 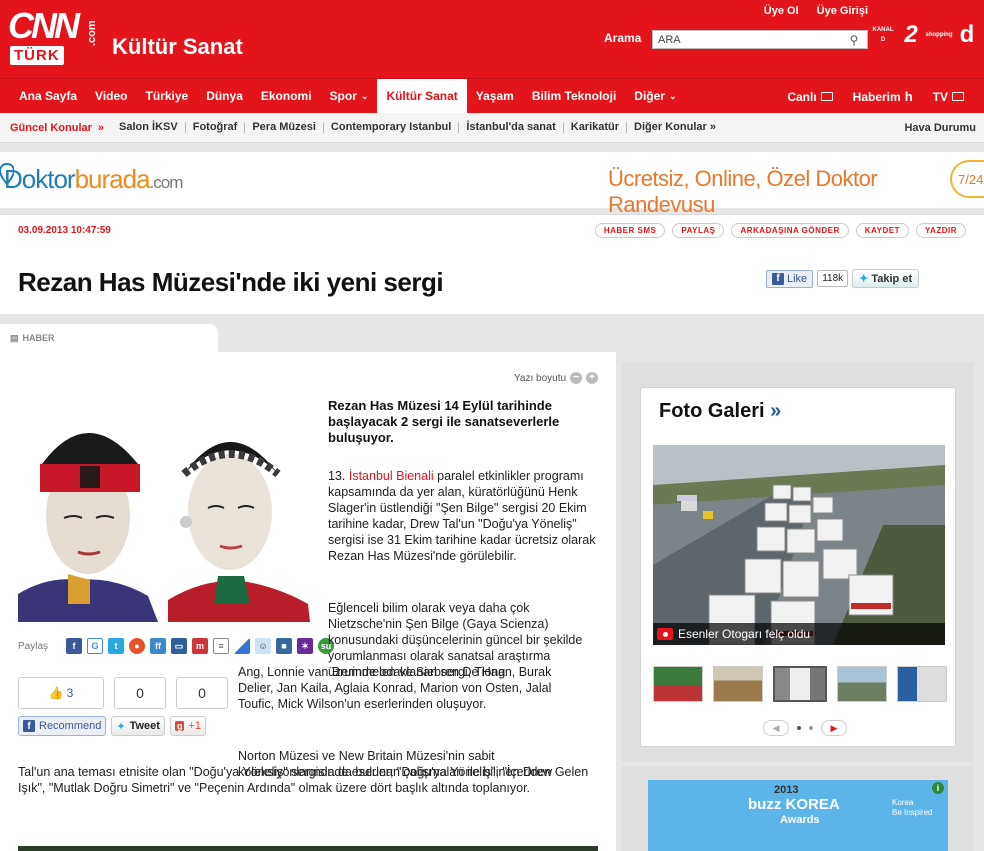 I want to click on hava-durumu-link: Hava Durumu, so click(x=940, y=128).